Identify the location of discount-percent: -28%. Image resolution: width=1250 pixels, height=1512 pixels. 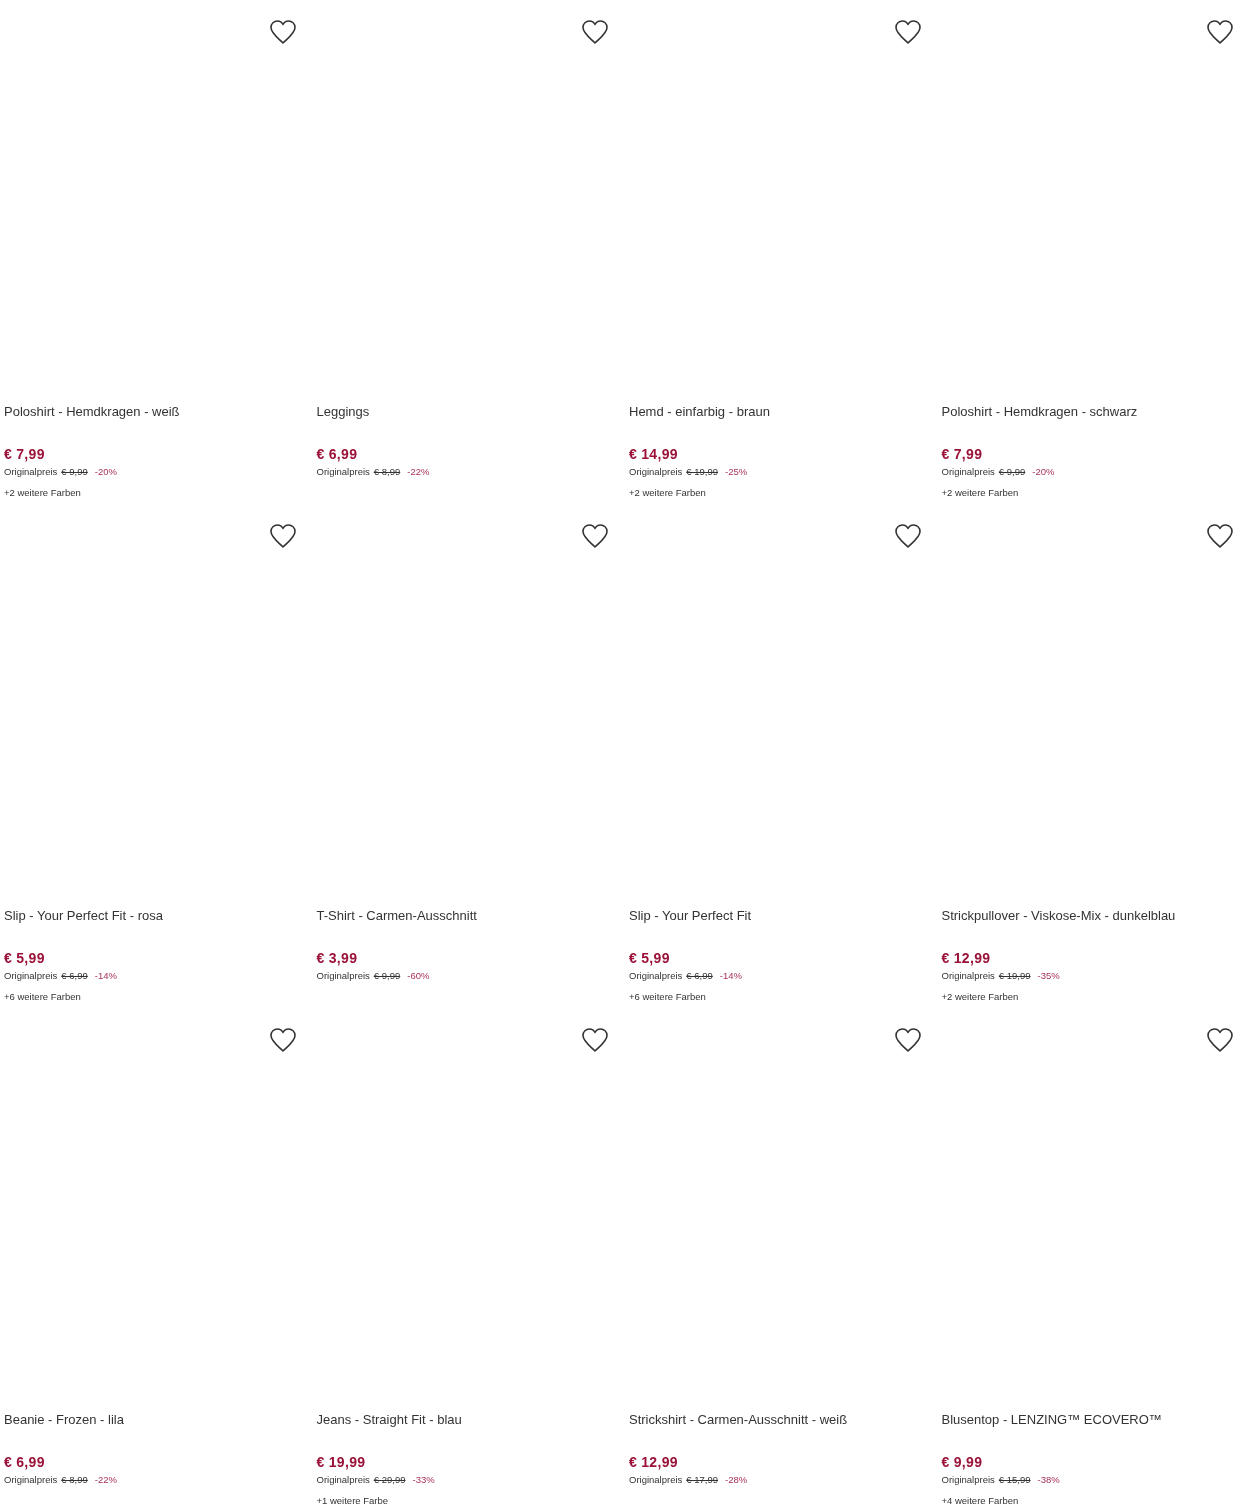
(736, 1480).